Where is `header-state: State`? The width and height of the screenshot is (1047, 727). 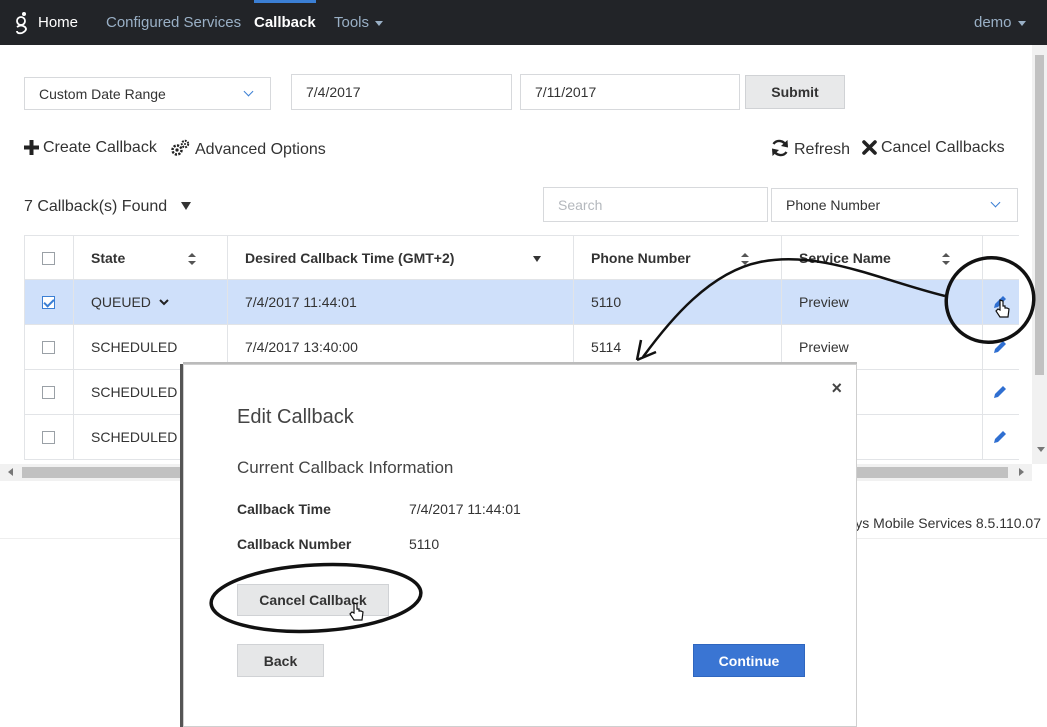
header-state: State is located at coordinates (108, 258).